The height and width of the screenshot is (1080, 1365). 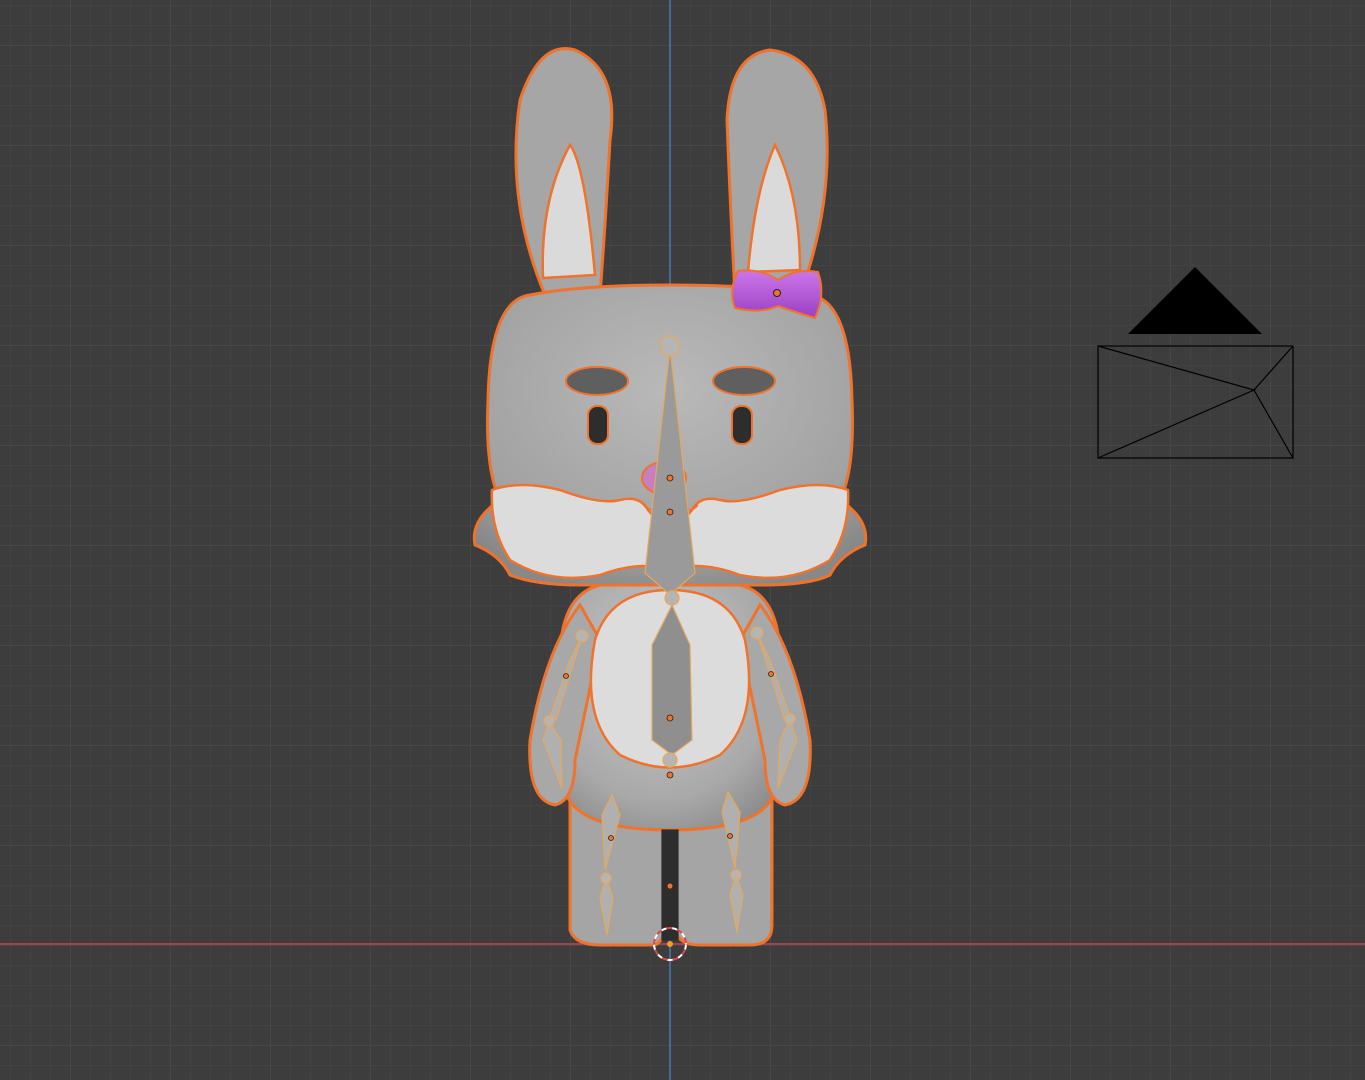 What do you see at coordinates (566, 676) in the screenshot?
I see `origin-dot-left-upper-arm` at bounding box center [566, 676].